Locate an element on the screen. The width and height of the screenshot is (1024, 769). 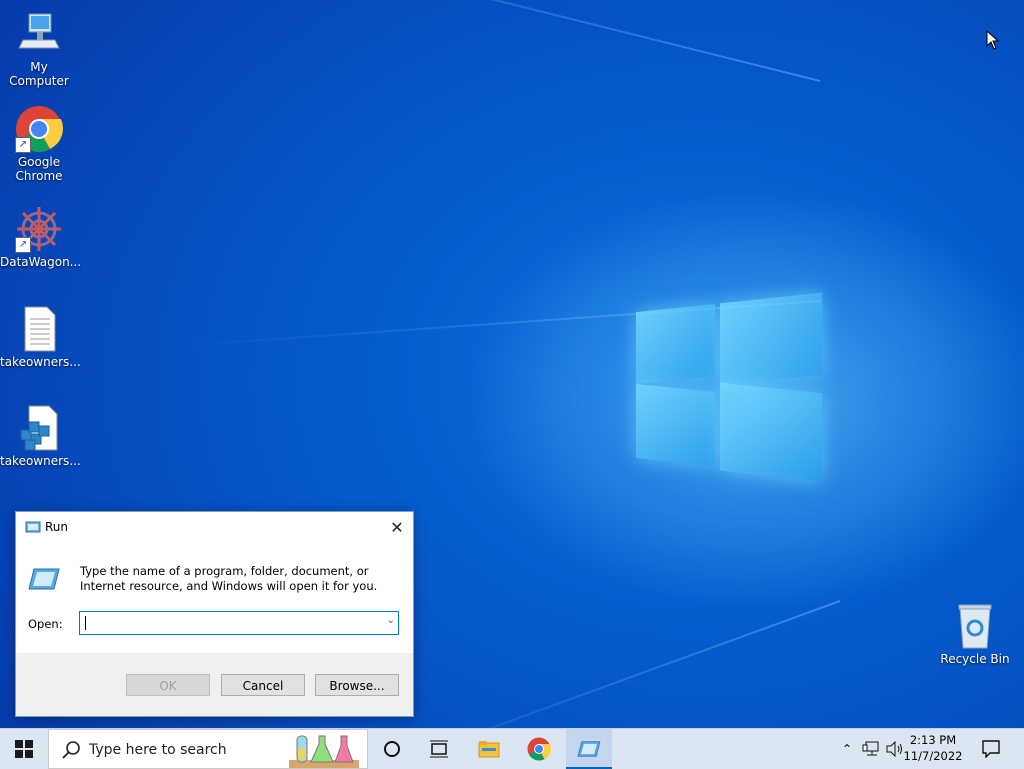
cancel-button: Cancel is located at coordinates (263, 685).